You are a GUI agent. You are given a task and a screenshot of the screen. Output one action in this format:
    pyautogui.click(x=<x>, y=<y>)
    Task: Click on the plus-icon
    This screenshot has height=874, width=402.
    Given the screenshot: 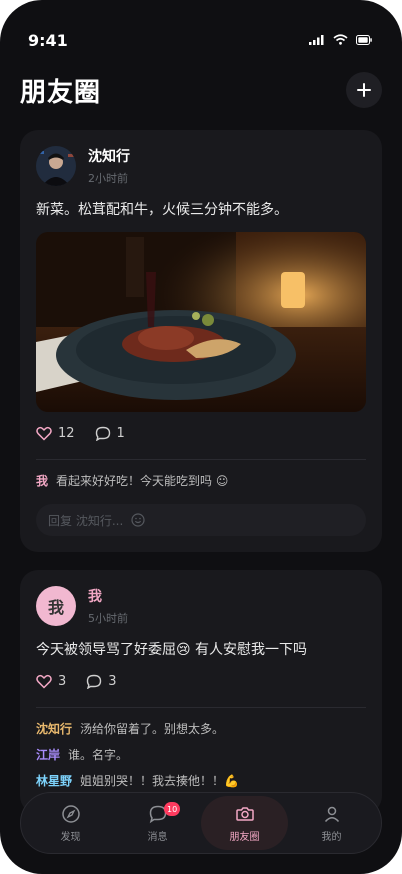 What is the action you would take?
    pyautogui.click(x=364, y=90)
    